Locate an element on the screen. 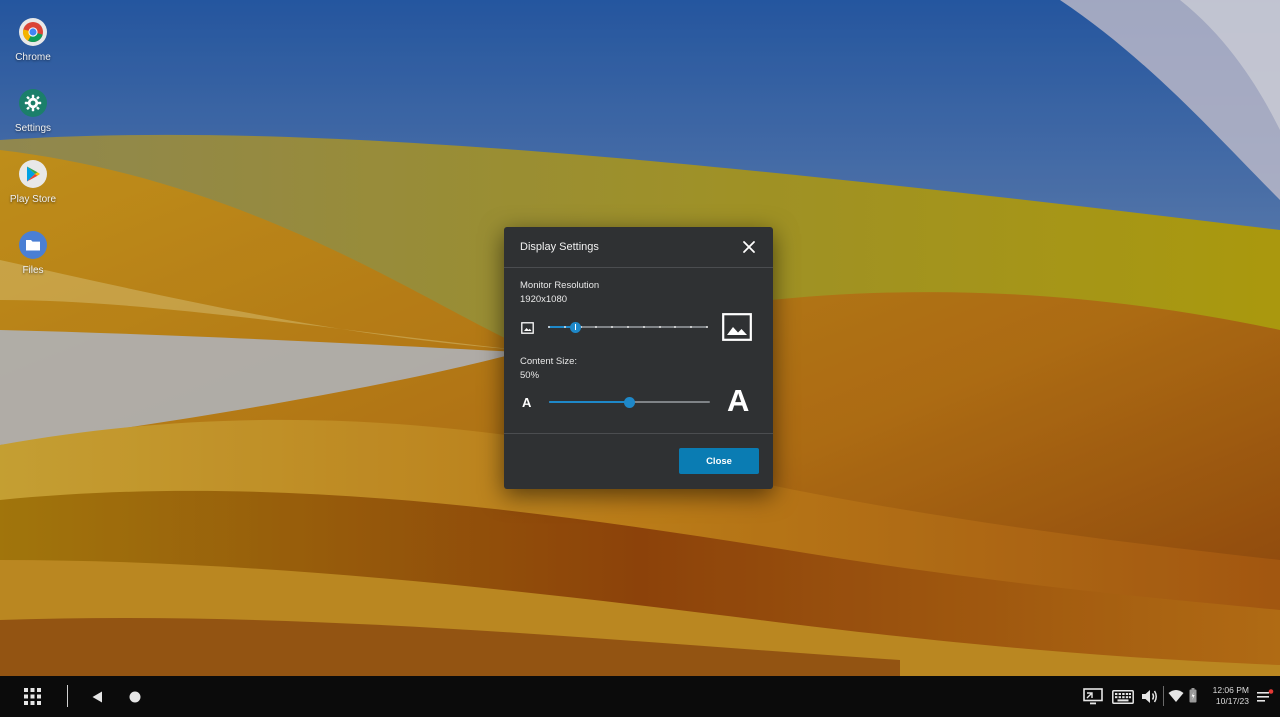  wifi-icon is located at coordinates (1176, 698).